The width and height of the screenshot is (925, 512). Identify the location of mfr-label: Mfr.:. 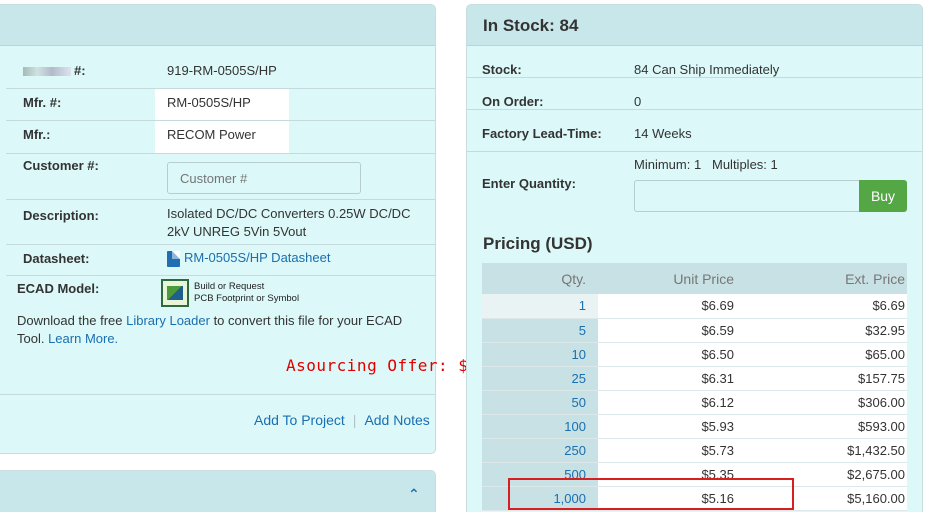
(37, 134).